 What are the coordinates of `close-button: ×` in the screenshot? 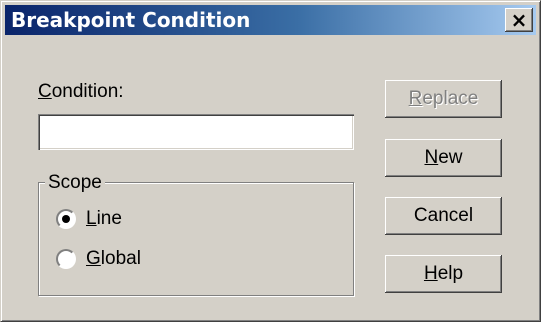 It's located at (519, 20).